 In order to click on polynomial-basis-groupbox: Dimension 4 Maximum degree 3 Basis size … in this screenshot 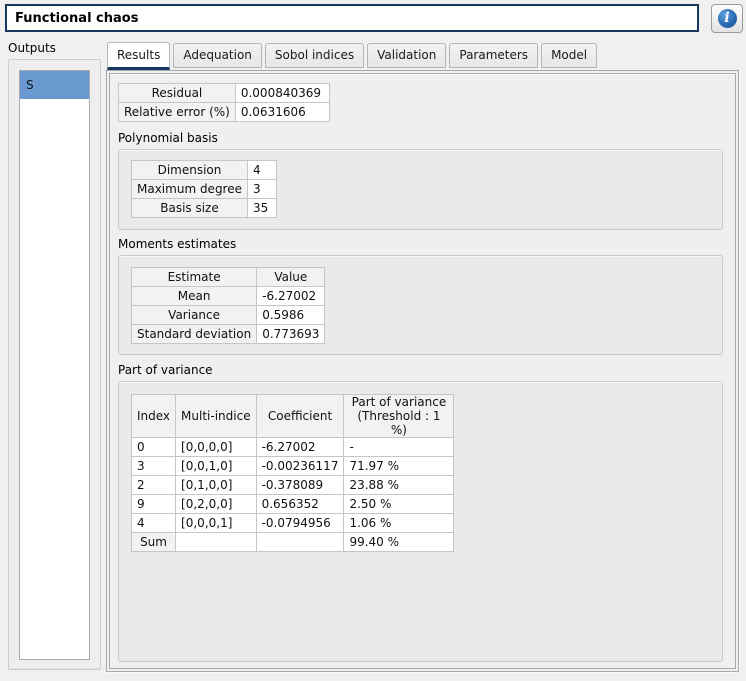, I will do `click(420, 189)`.